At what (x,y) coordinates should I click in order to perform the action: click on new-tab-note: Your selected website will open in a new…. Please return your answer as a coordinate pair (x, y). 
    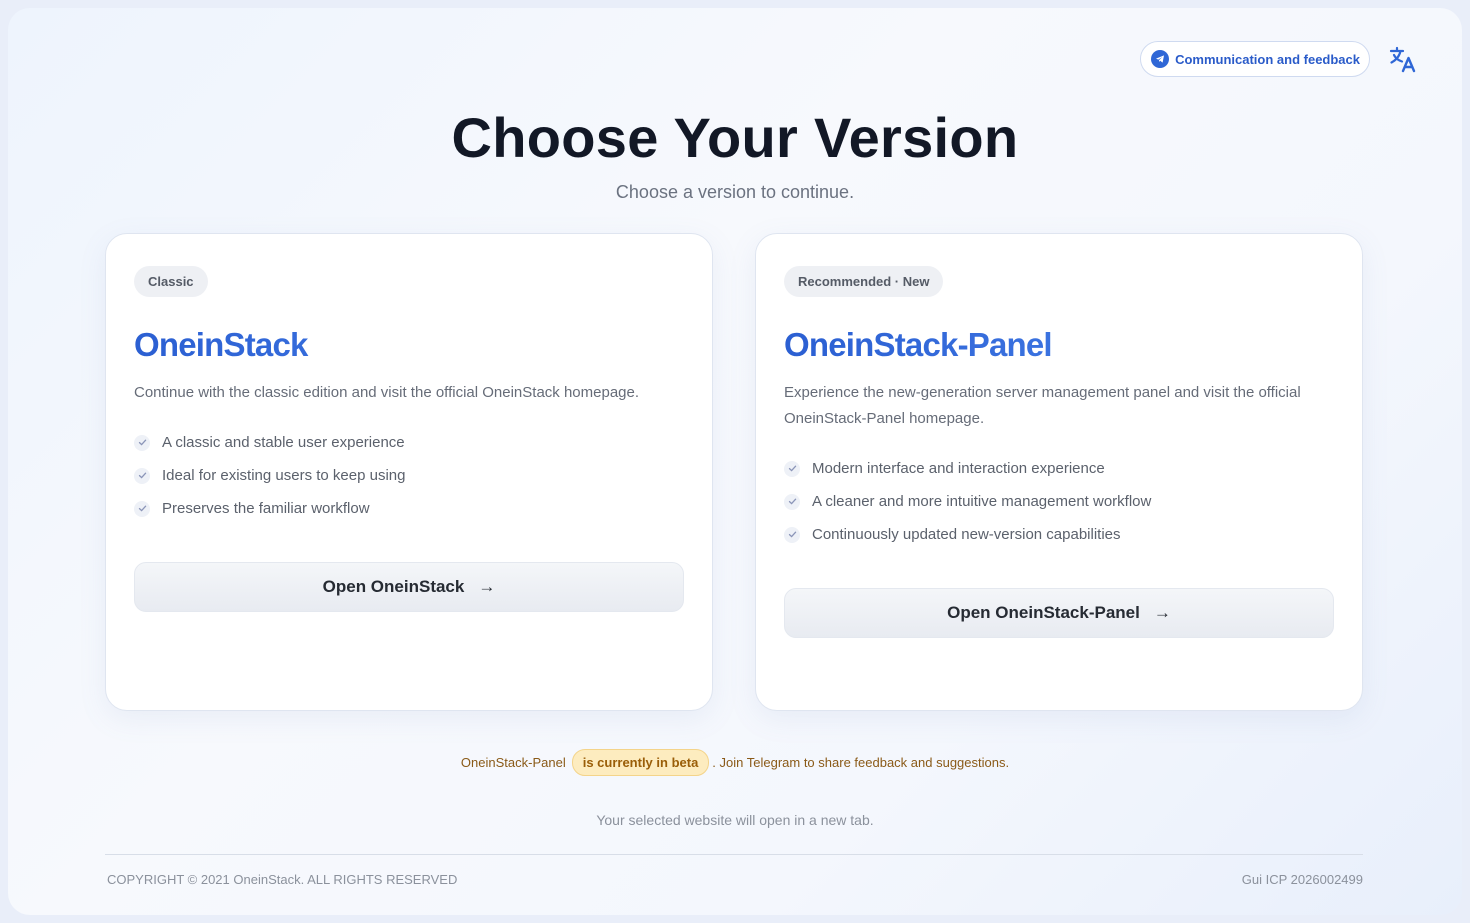
    Looking at the image, I should click on (735, 820).